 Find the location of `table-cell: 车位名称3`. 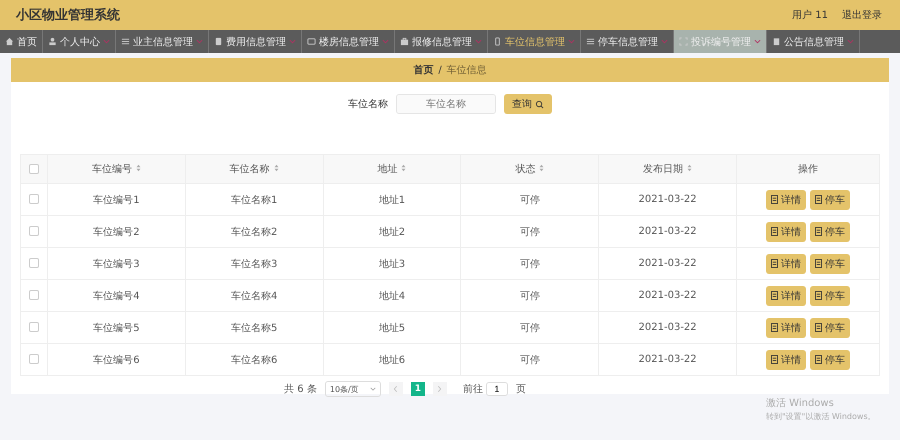

table-cell: 车位名称3 is located at coordinates (254, 264).